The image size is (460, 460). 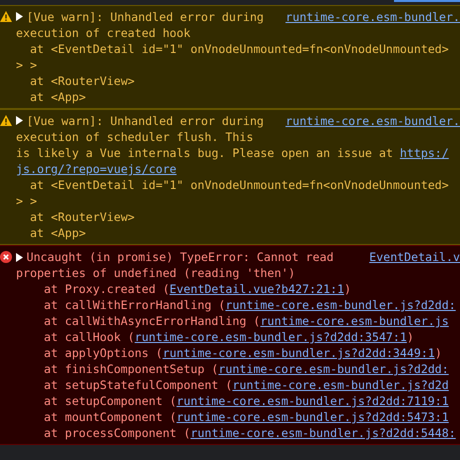 What do you see at coordinates (270, 337) in the screenshot?
I see `source-link: runtime-core.esm-bundler.js?d2dd:3547:1` at bounding box center [270, 337].